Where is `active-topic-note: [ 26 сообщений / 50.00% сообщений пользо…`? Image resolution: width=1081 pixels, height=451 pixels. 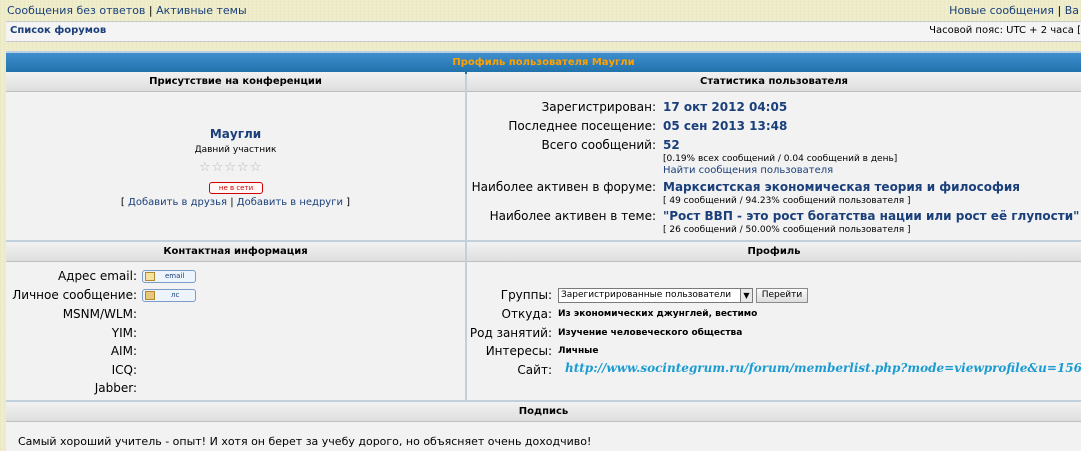 active-topic-note: [ 26 сообщений / 50.00% сообщений пользо… is located at coordinates (787, 230).